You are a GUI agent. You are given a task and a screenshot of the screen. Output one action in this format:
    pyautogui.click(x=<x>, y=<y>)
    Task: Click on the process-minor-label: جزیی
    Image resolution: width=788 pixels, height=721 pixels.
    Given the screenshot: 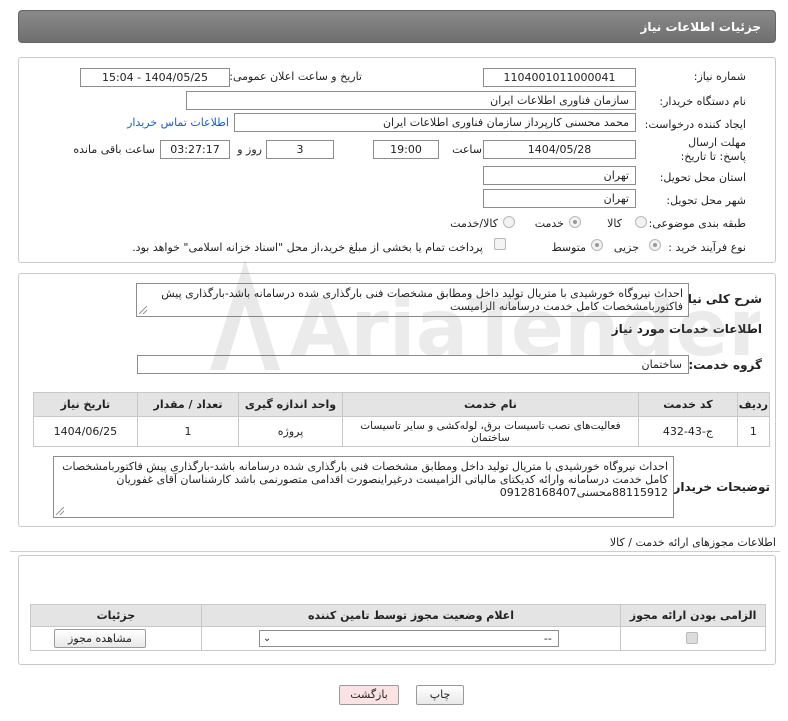 What is the action you would take?
    pyautogui.click(x=626, y=247)
    